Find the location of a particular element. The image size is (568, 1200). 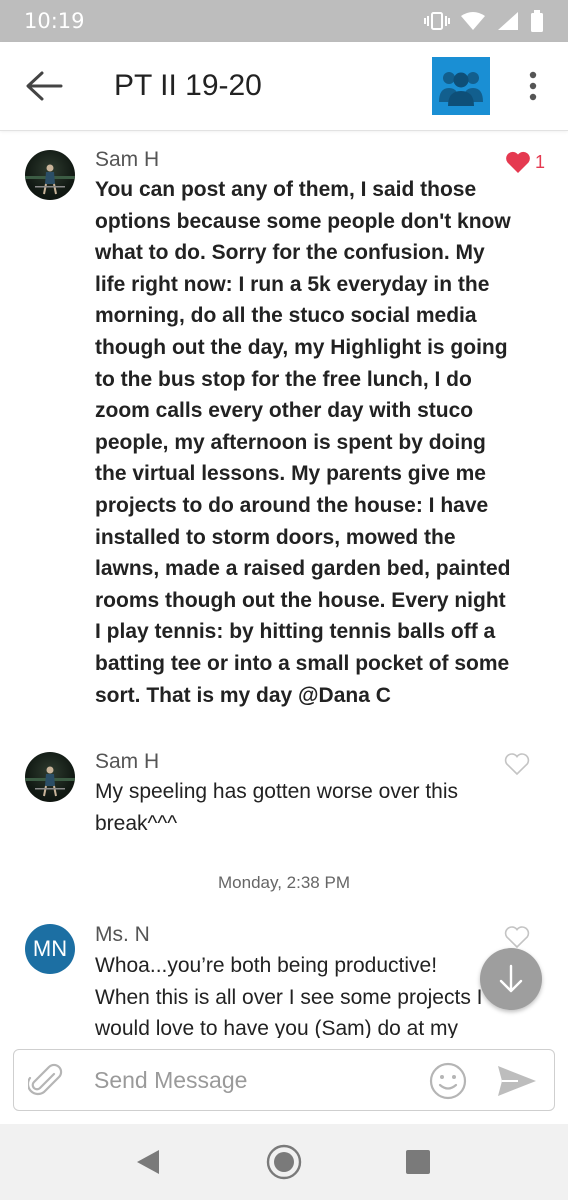

wifi-icon is located at coordinates (473, 21).